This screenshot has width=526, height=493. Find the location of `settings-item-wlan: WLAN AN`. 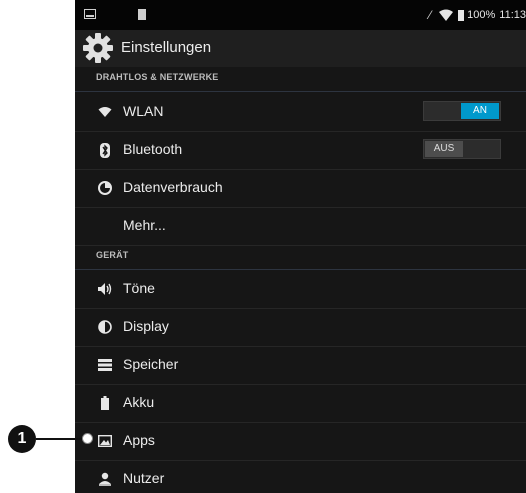

settings-item-wlan: WLAN AN is located at coordinates (300, 112).